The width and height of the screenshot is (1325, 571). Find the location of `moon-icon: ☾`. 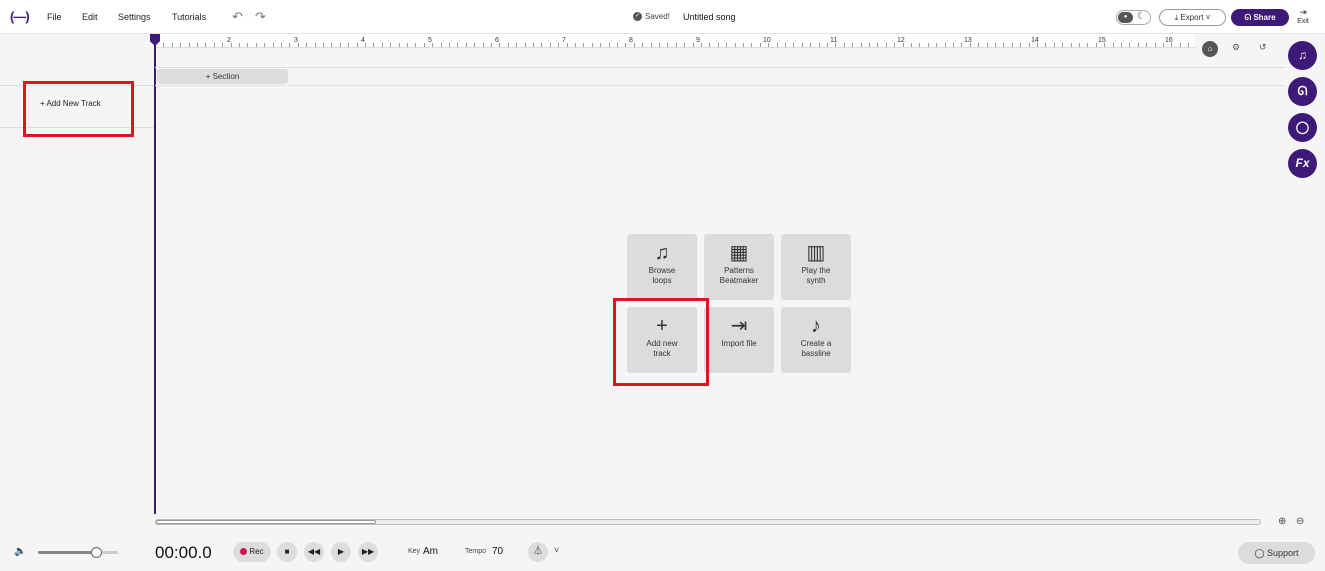

moon-icon: ☾ is located at coordinates (1141, 16).